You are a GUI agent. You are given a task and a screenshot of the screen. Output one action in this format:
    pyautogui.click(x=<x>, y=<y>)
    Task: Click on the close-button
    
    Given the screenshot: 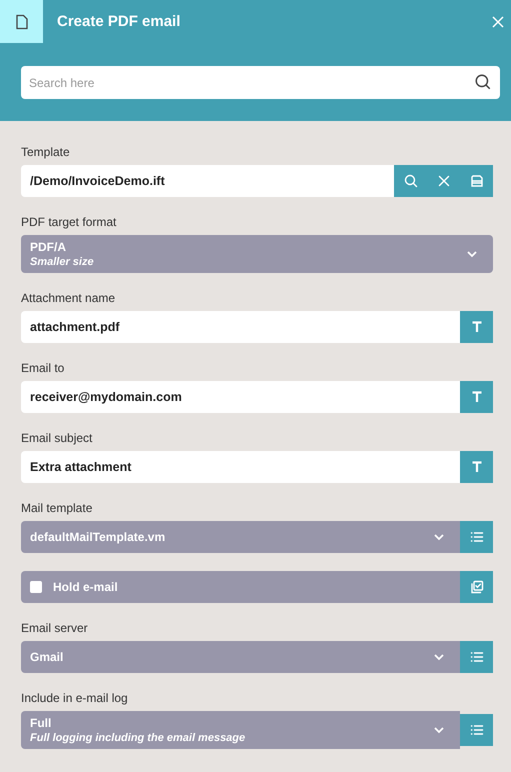 What is the action you would take?
    pyautogui.click(x=498, y=21)
    